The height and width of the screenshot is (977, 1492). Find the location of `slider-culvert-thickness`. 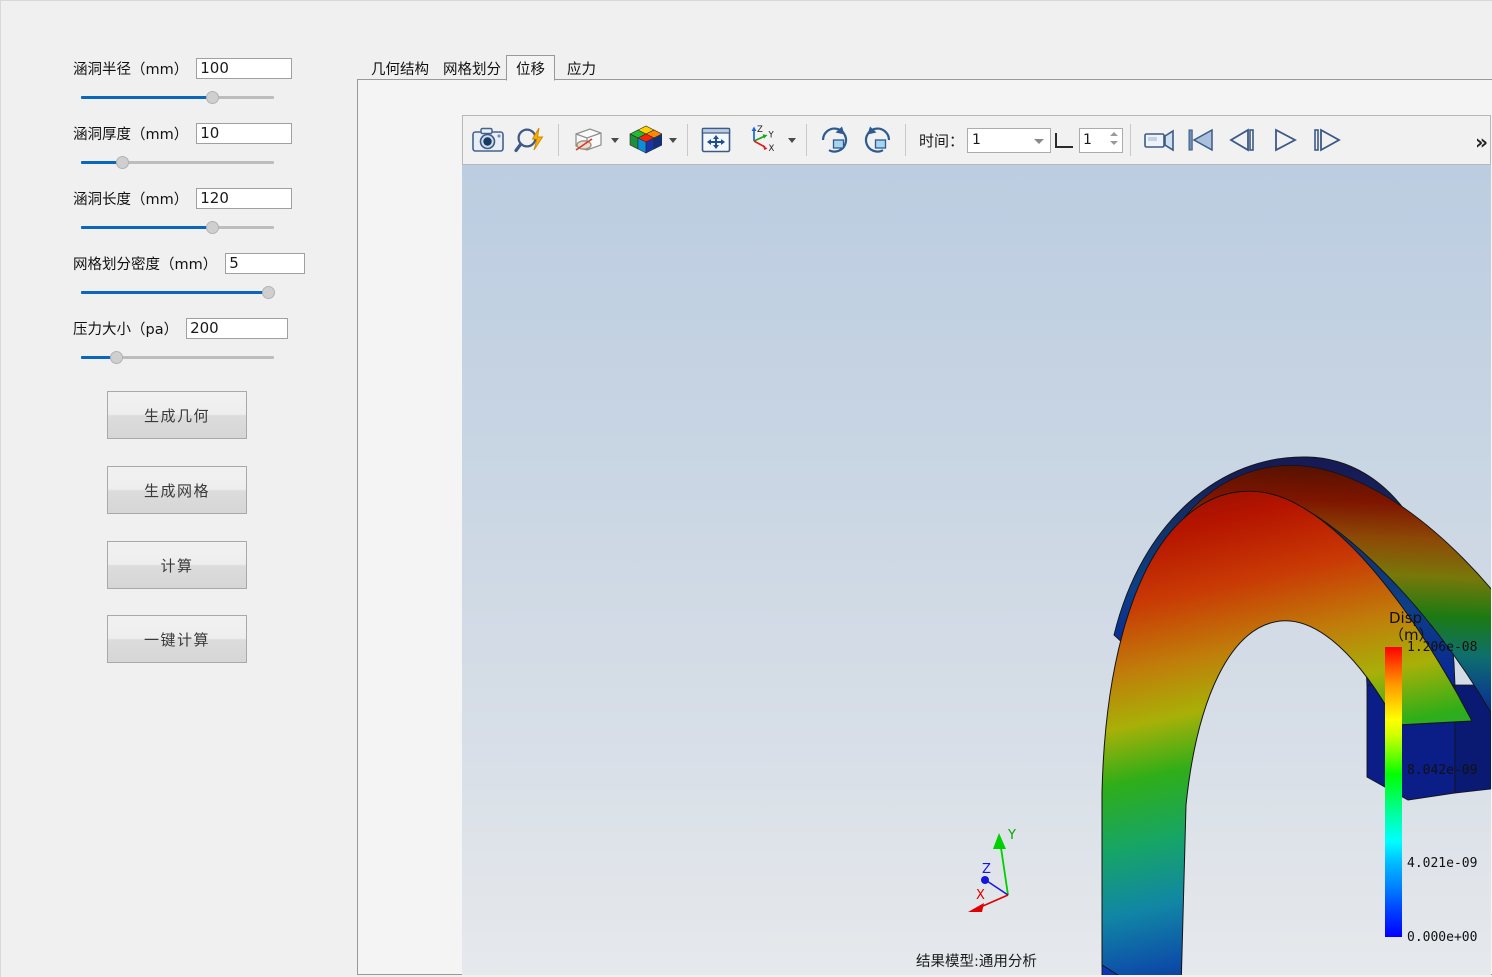

slider-culvert-thickness is located at coordinates (177, 162).